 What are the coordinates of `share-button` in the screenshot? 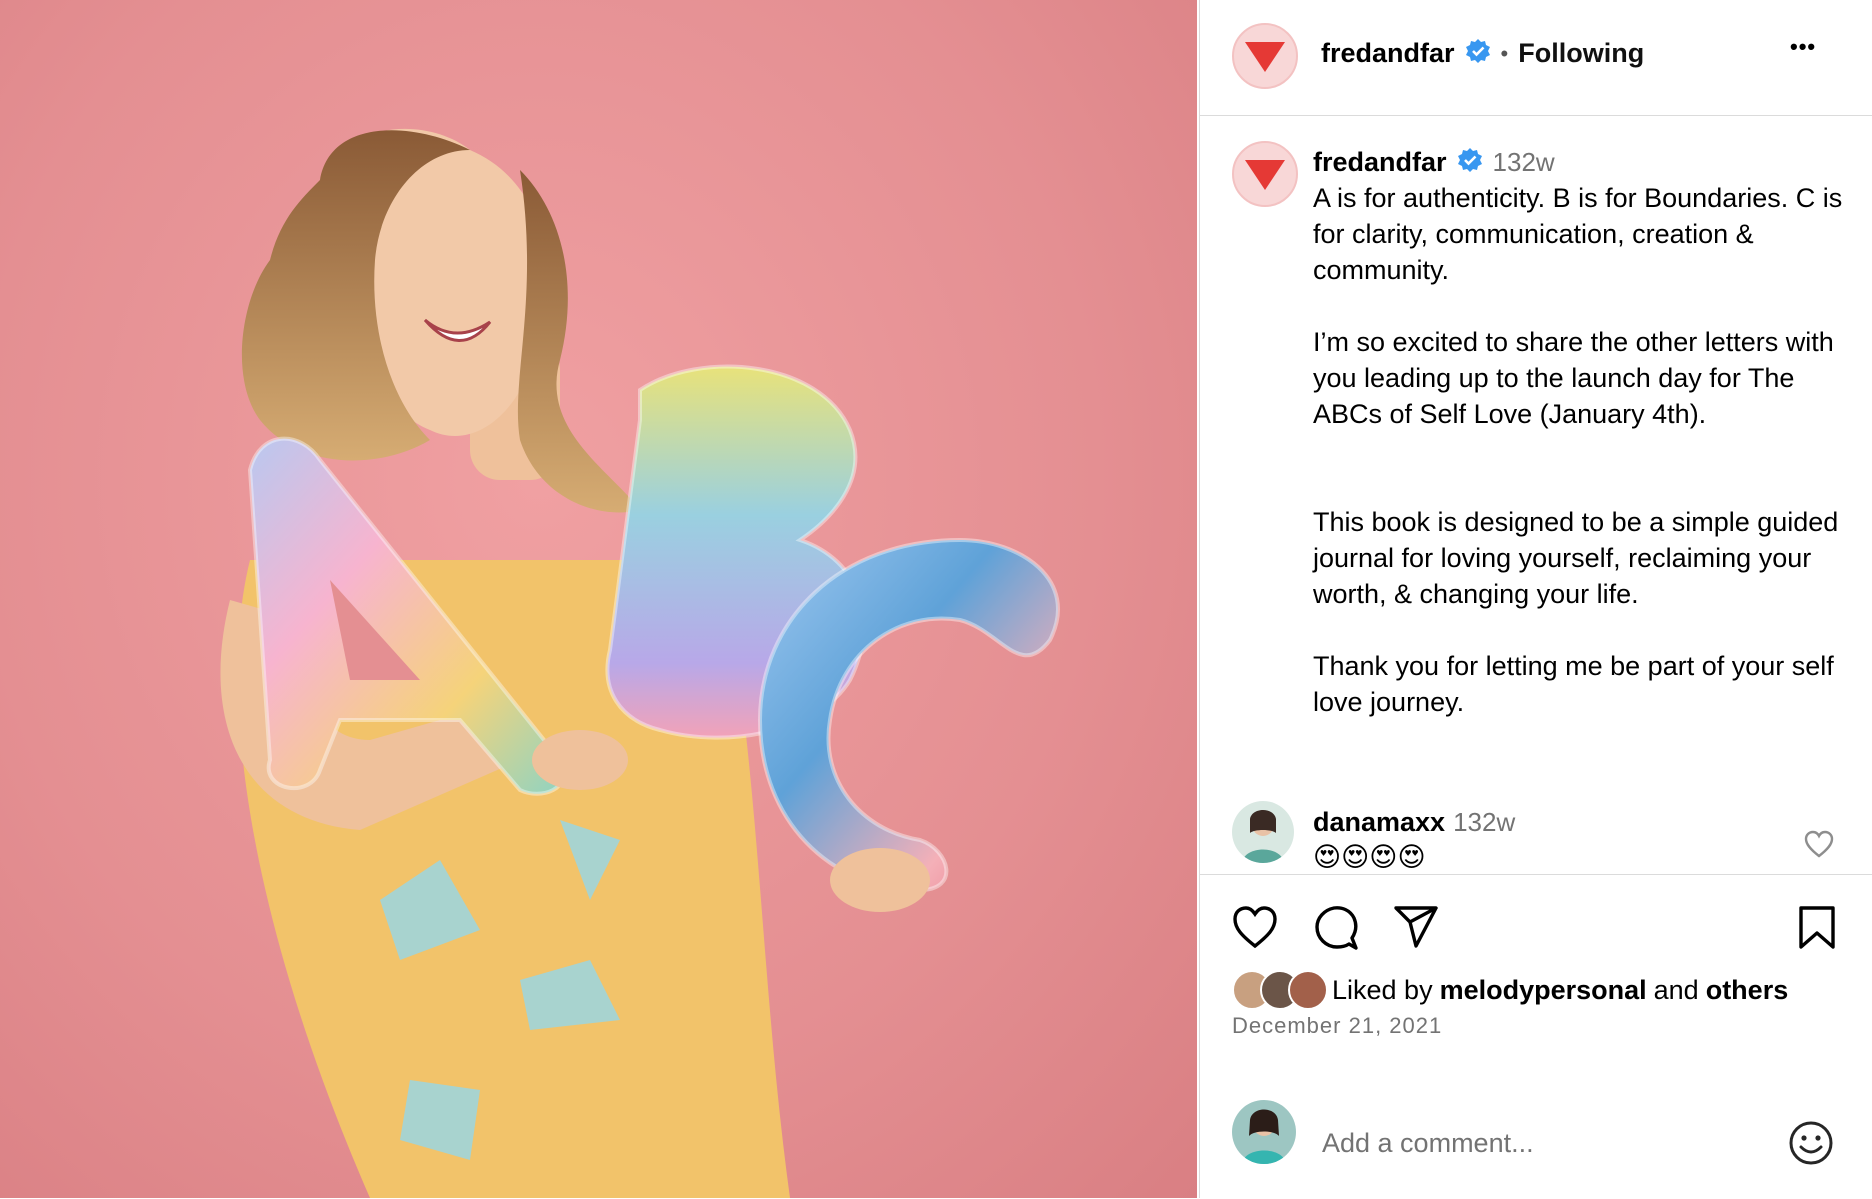 It's located at (1416, 929).